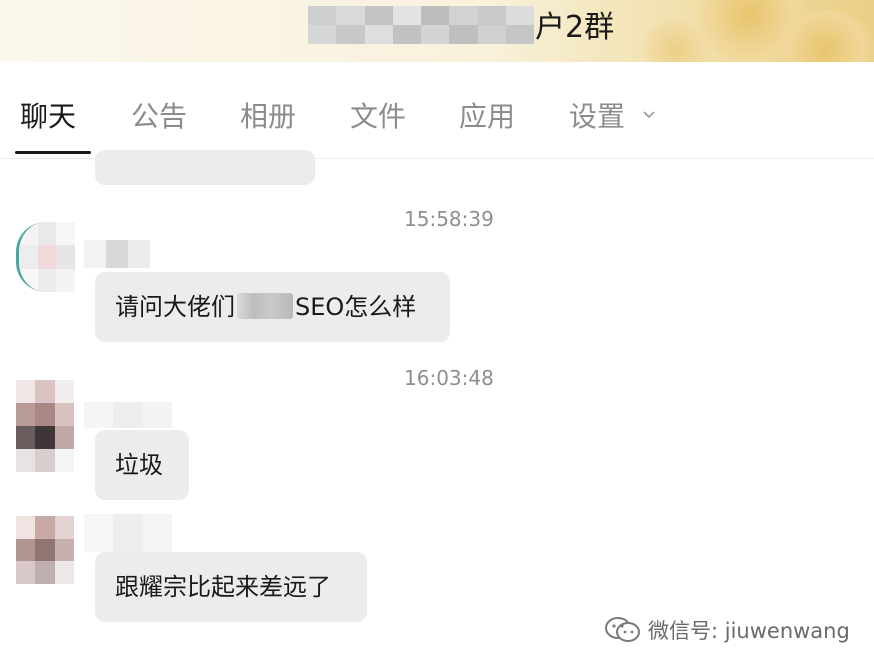 The height and width of the screenshot is (668, 874). What do you see at coordinates (139, 465) in the screenshot?
I see `message-text: 垃圾` at bounding box center [139, 465].